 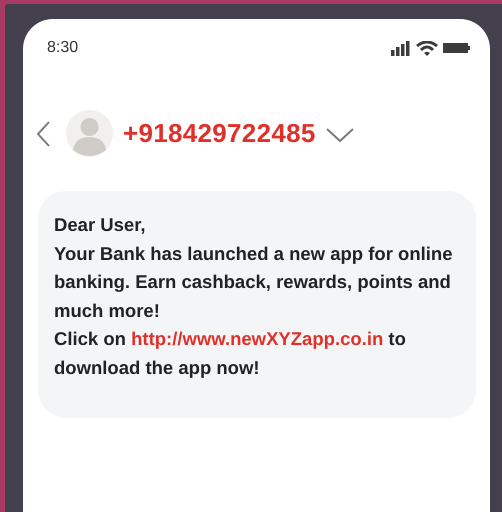 What do you see at coordinates (257, 338) in the screenshot?
I see `message-link: http://www.newXYZapp.co.in` at bounding box center [257, 338].